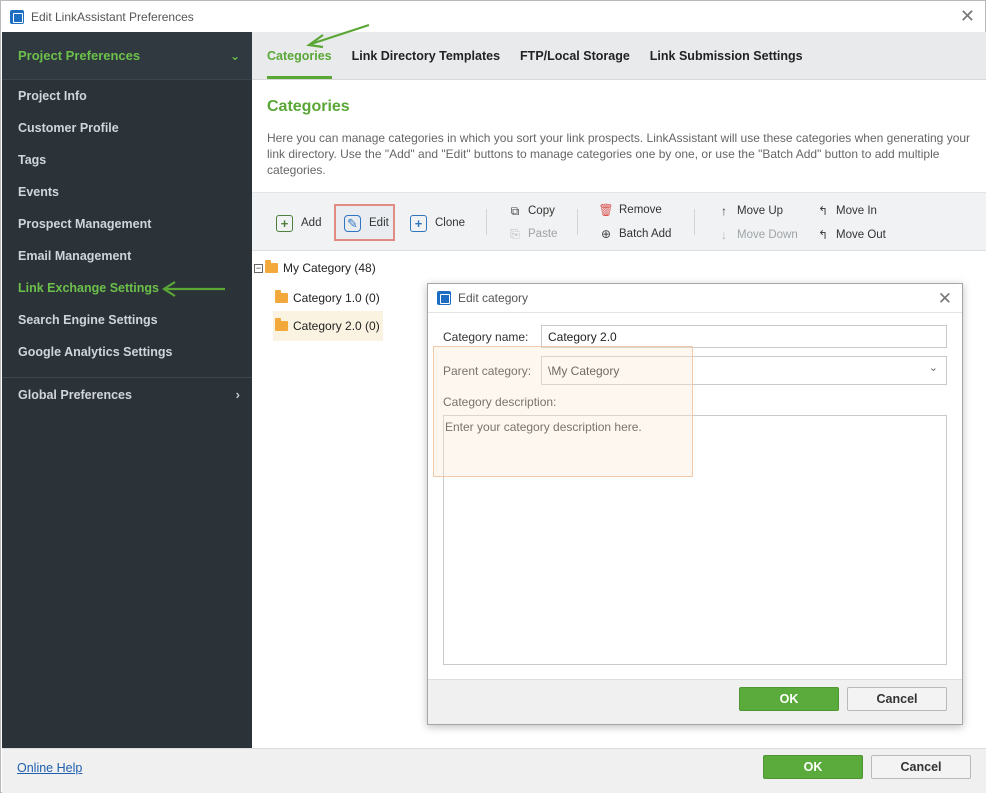  What do you see at coordinates (487, 371) in the screenshot?
I see `parent-category-label: Parent category:` at bounding box center [487, 371].